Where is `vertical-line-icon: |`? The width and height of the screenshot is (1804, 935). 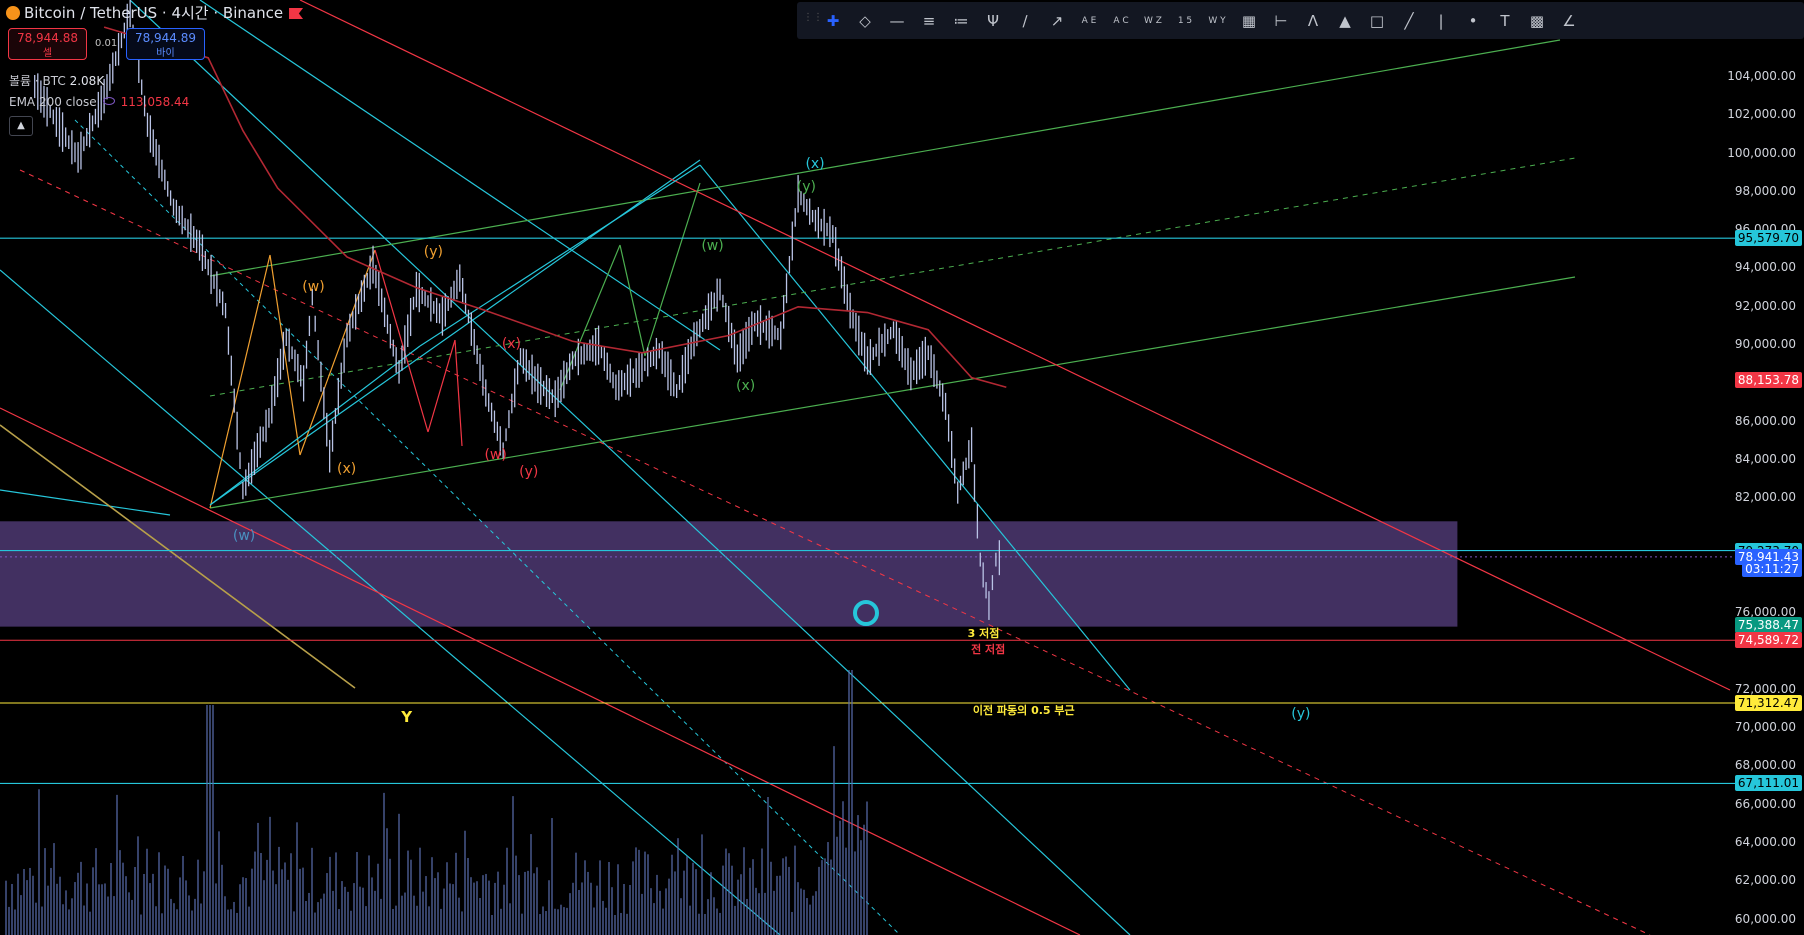
vertical-line-icon: | is located at coordinates (1441, 21).